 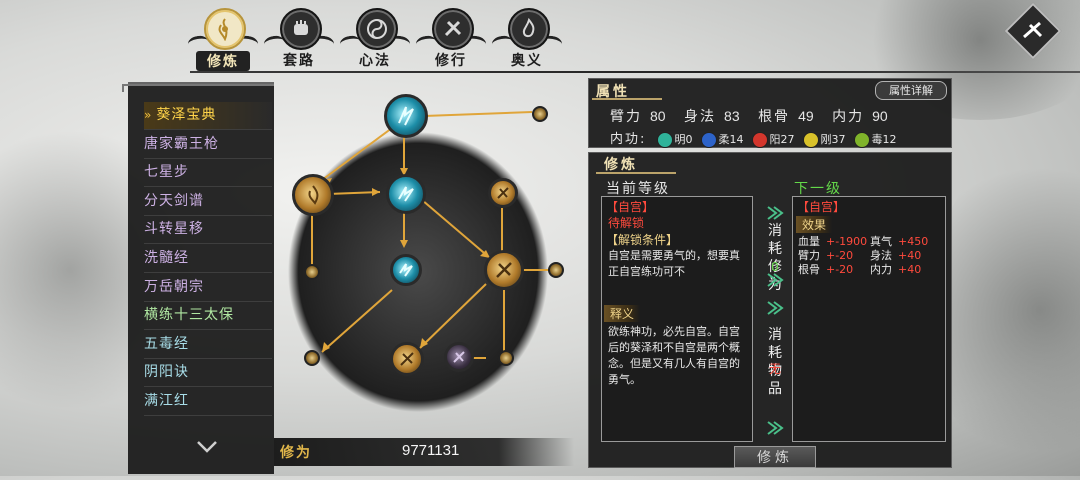 What do you see at coordinates (208, 259) in the screenshot?
I see `skill-list-item: 洗髓经` at bounding box center [208, 259].